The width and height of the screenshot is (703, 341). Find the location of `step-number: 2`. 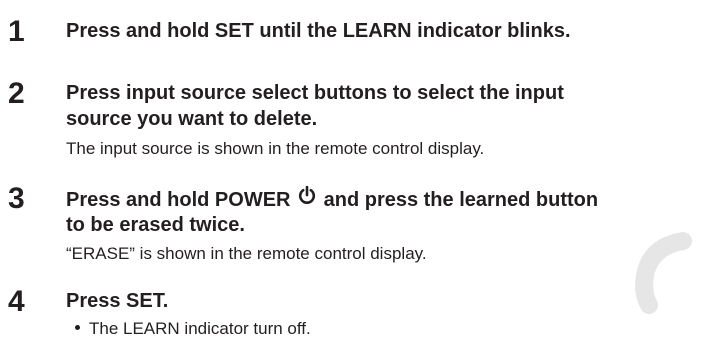

step-number: 2 is located at coordinates (16, 93).